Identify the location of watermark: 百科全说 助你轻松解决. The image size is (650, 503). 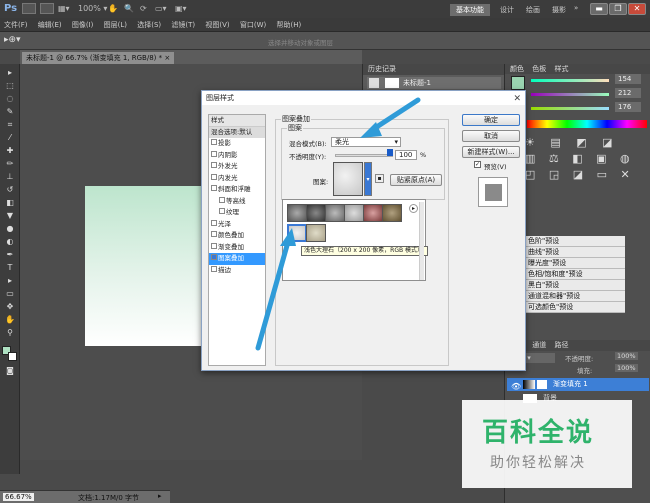
(547, 444).